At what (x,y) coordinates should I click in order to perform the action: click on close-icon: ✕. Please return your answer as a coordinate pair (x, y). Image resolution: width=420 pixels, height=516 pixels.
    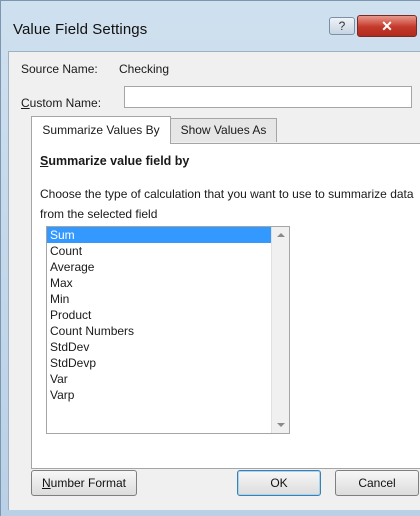
    Looking at the image, I should click on (387, 26).